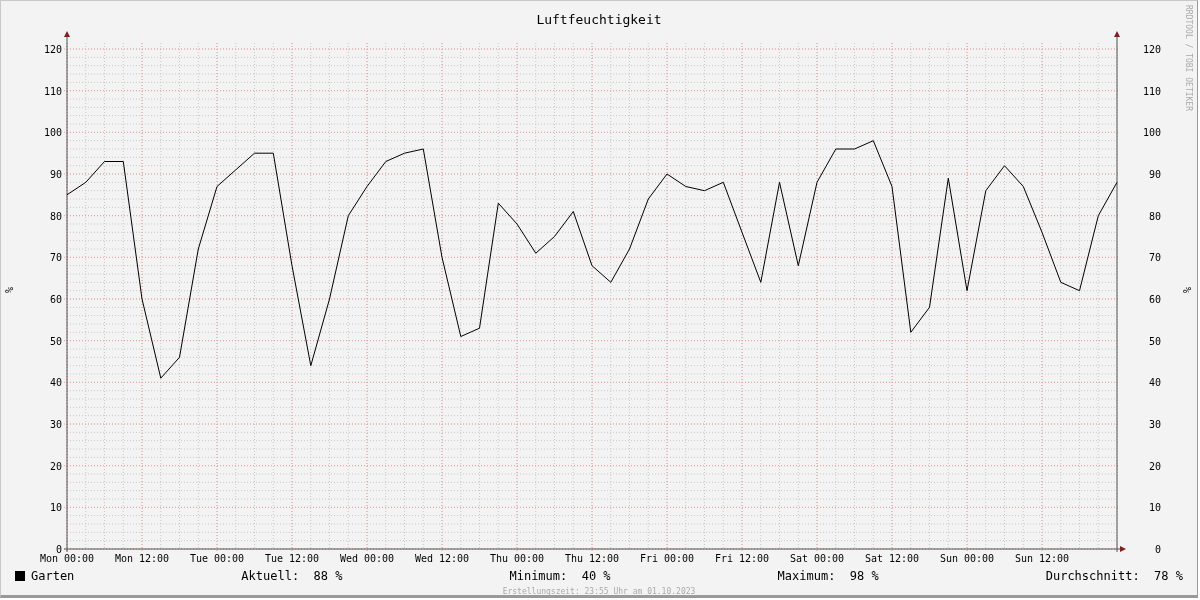  Describe the element at coordinates (292, 558) in the screenshot. I see `x-tick-label: Tue 12:00` at that location.